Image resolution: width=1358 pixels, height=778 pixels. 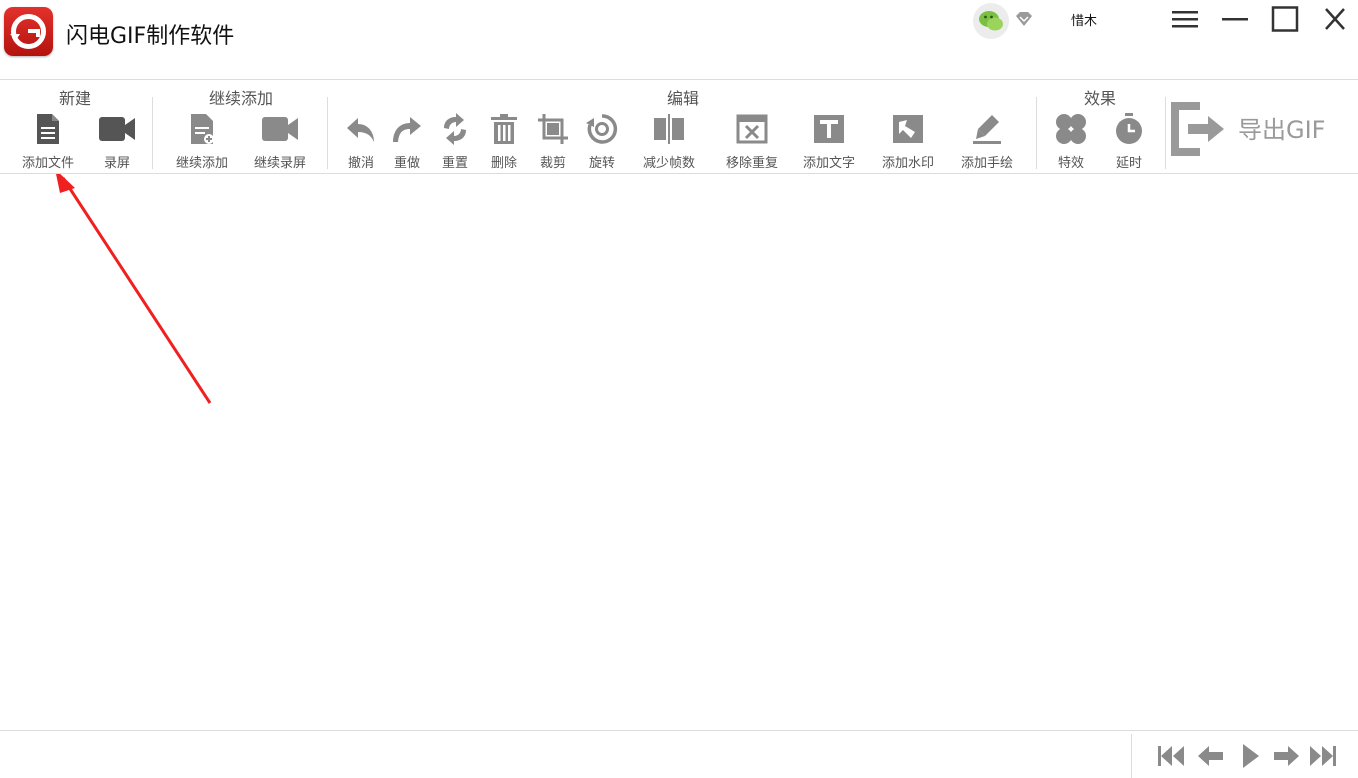 I want to click on tool-label: 继续录屏, so click(x=279, y=163).